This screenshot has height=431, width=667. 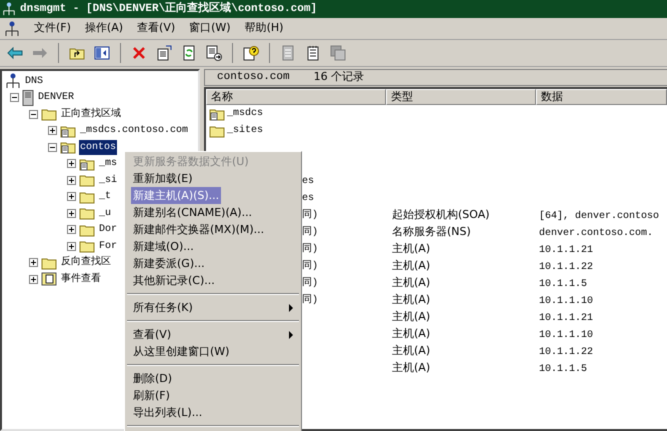 I want to click on tree-item: _t, so click(x=105, y=196).